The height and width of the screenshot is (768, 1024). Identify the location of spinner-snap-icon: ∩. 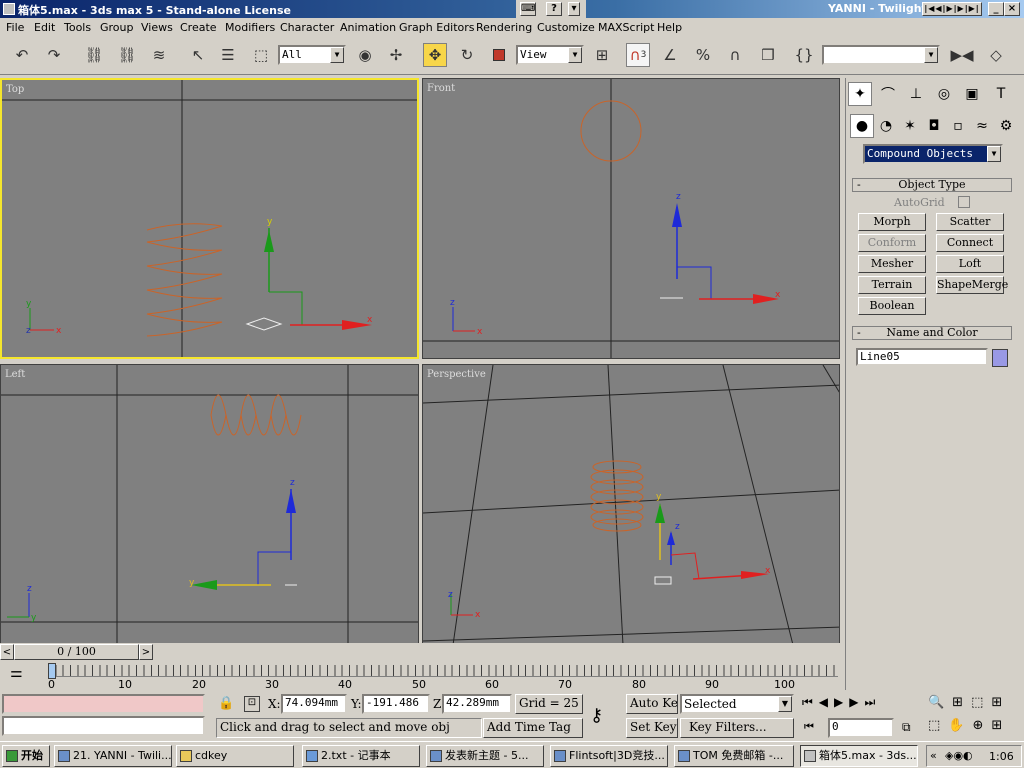
(735, 55).